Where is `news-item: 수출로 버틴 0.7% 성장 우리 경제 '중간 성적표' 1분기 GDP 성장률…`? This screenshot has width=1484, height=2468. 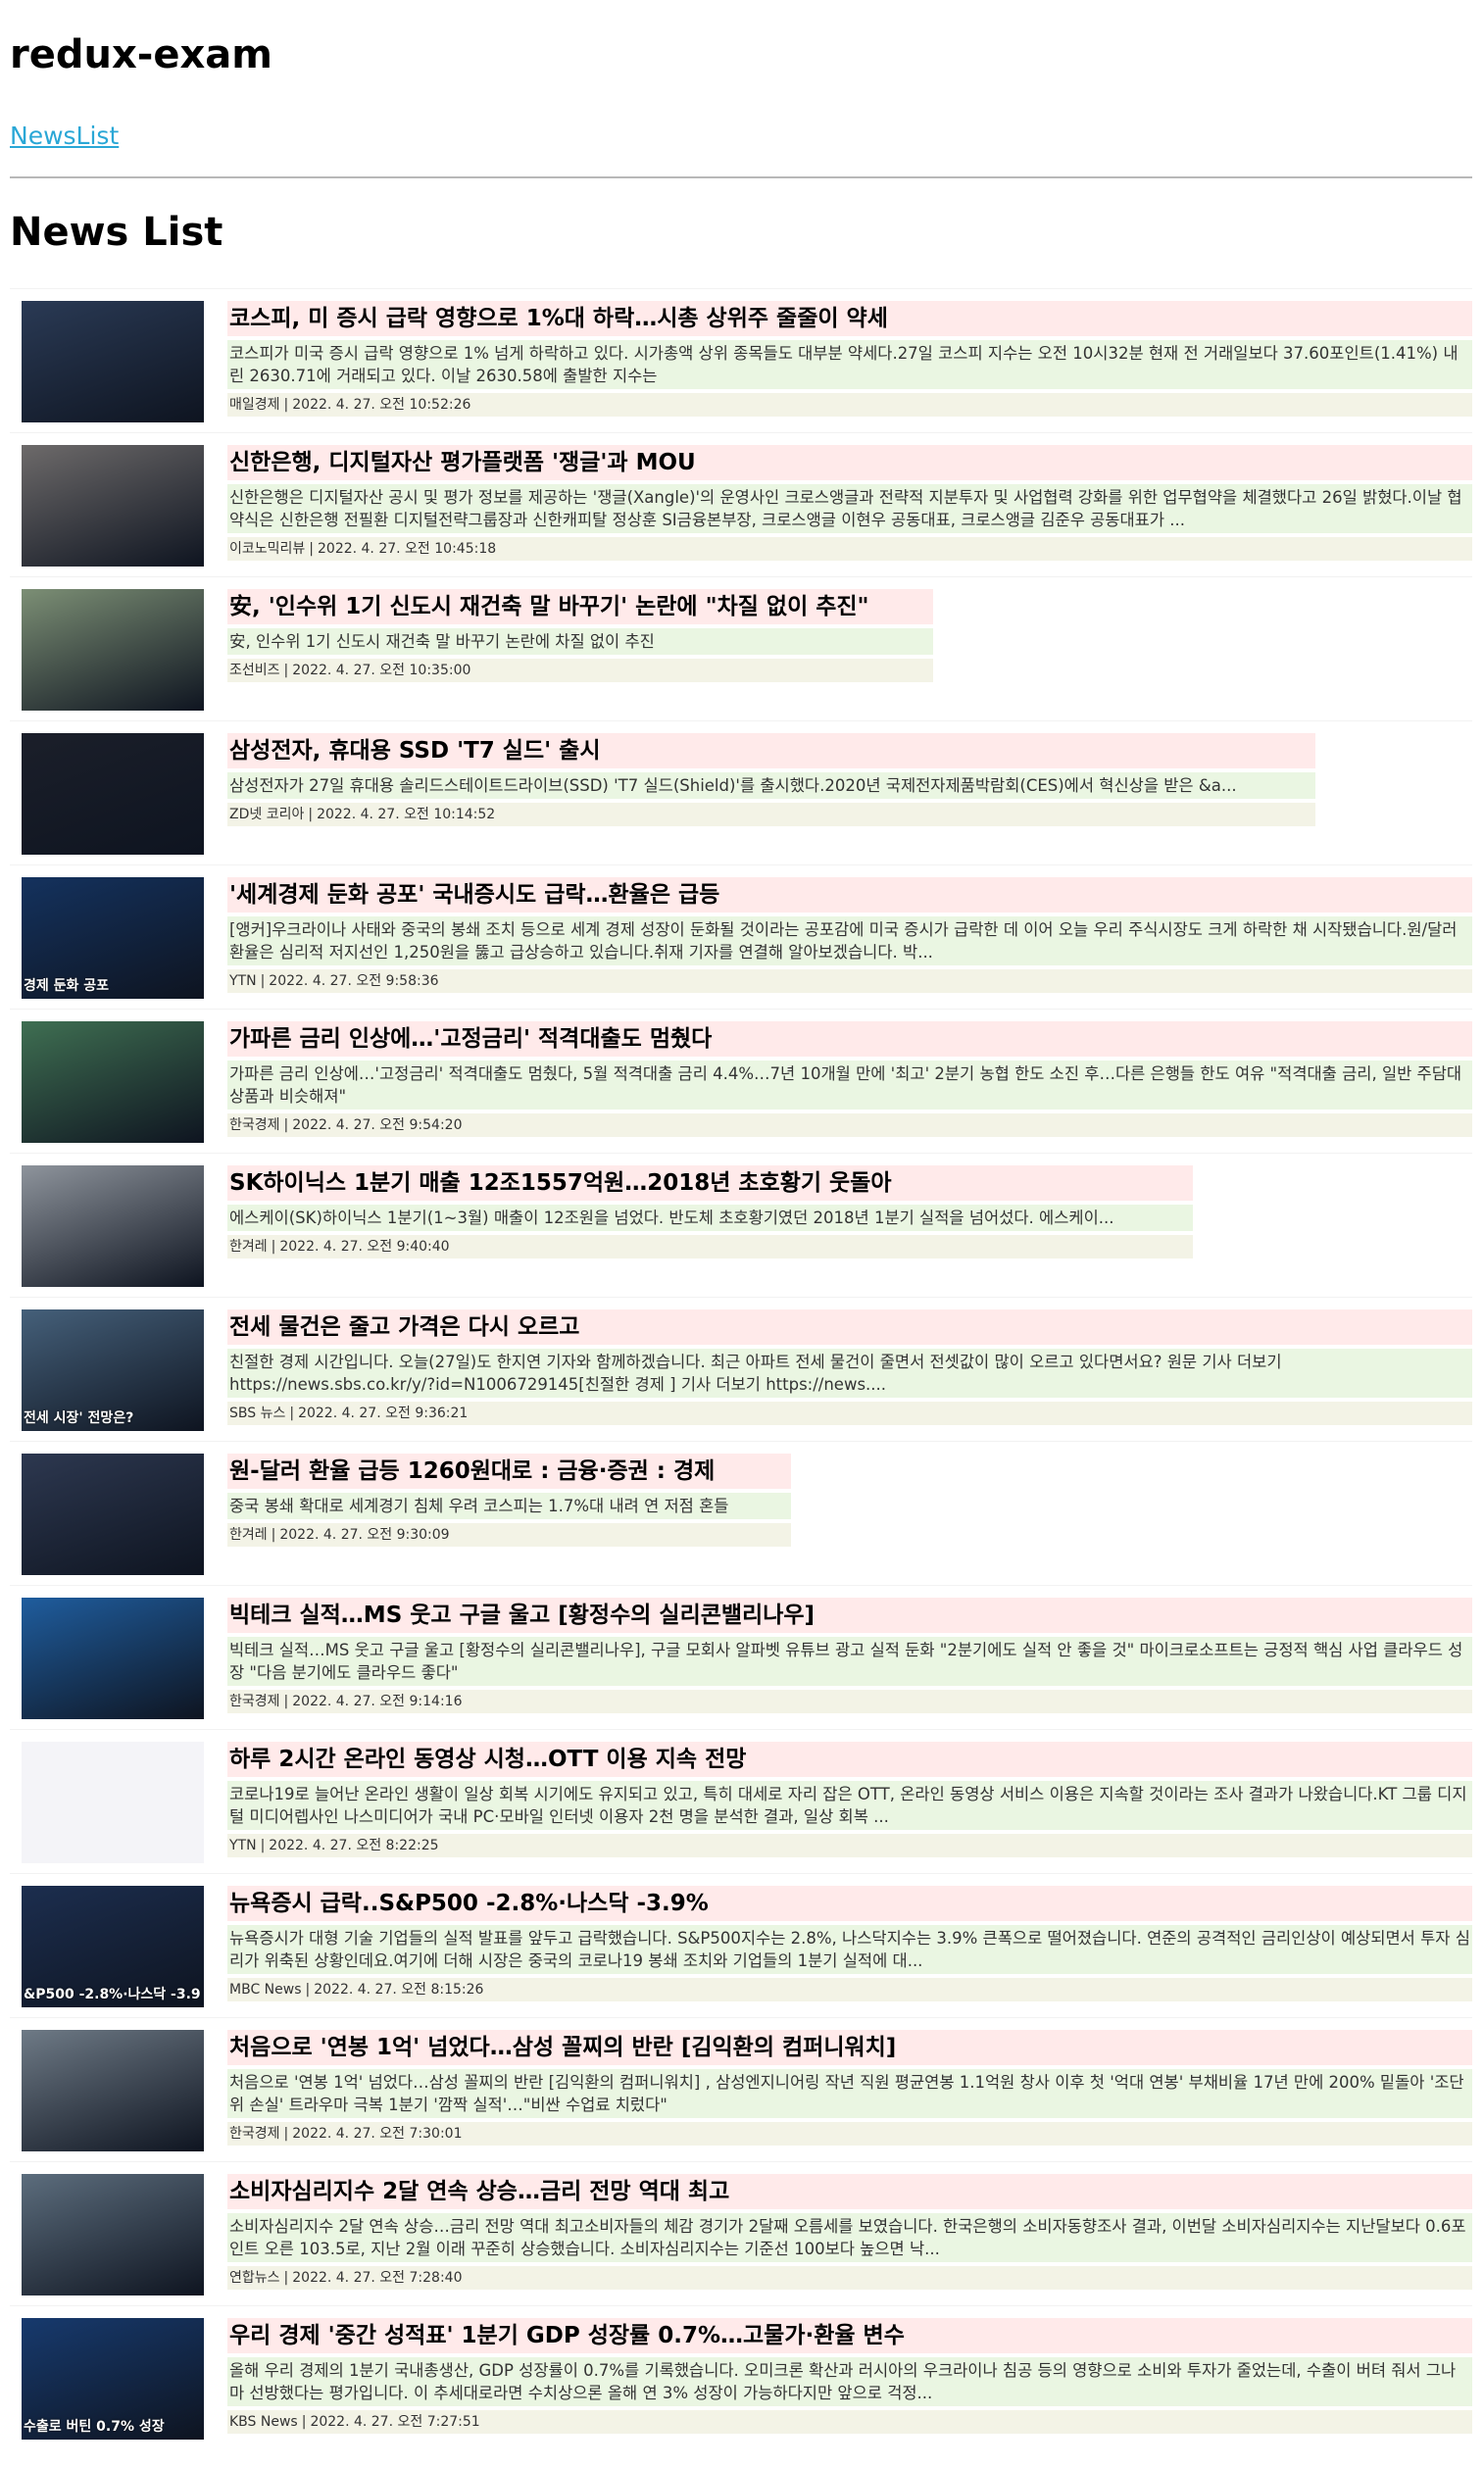
news-item: 수출로 버틴 0.7% 성장 우리 경제 '중간 성적표' 1분기 GDP 성장률… is located at coordinates (741, 2377).